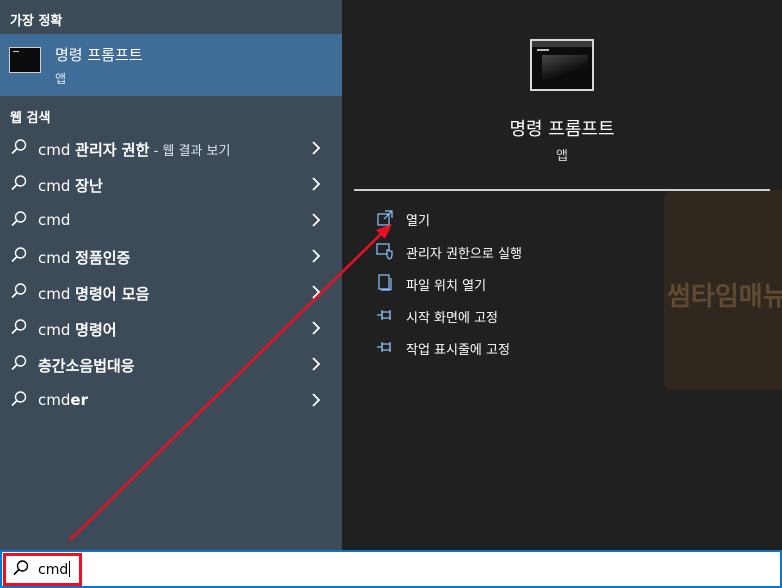 Image resolution: width=782 pixels, height=588 pixels. What do you see at coordinates (25, 60) in the screenshot?
I see `command-prompt-icon` at bounding box center [25, 60].